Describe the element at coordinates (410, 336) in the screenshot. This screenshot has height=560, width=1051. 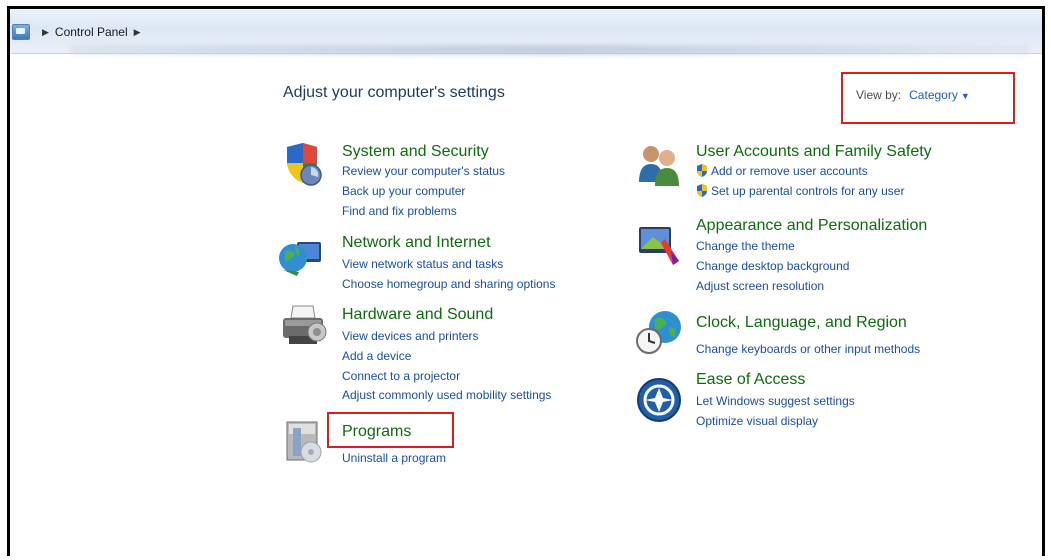
I see `link-devices-printers: View devices and printers` at that location.